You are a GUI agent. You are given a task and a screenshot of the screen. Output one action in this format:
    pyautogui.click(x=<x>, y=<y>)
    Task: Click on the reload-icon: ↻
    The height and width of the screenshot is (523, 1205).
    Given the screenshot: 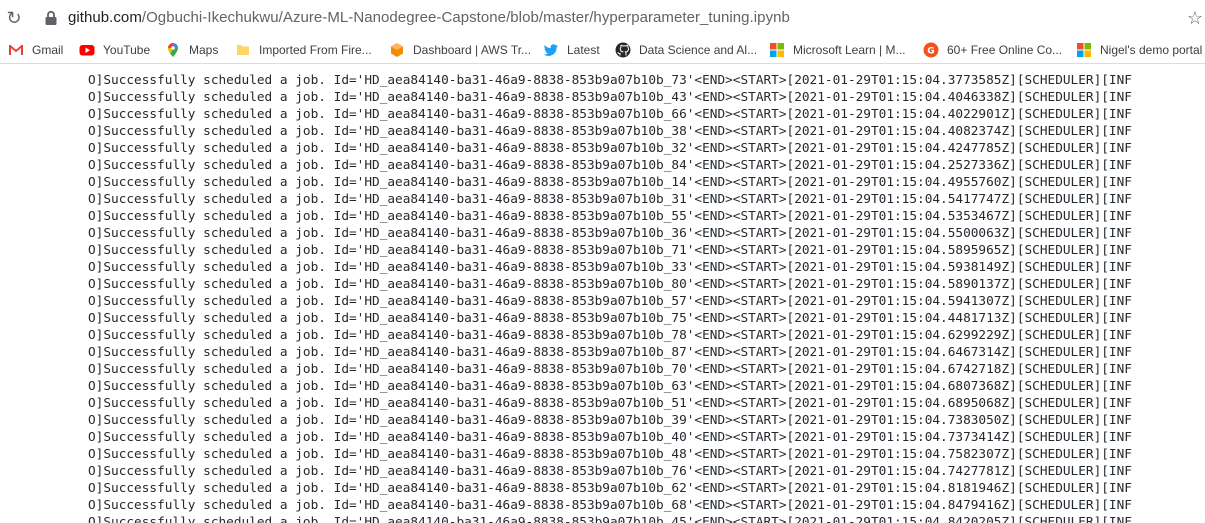 What is the action you would take?
    pyautogui.click(x=14, y=18)
    